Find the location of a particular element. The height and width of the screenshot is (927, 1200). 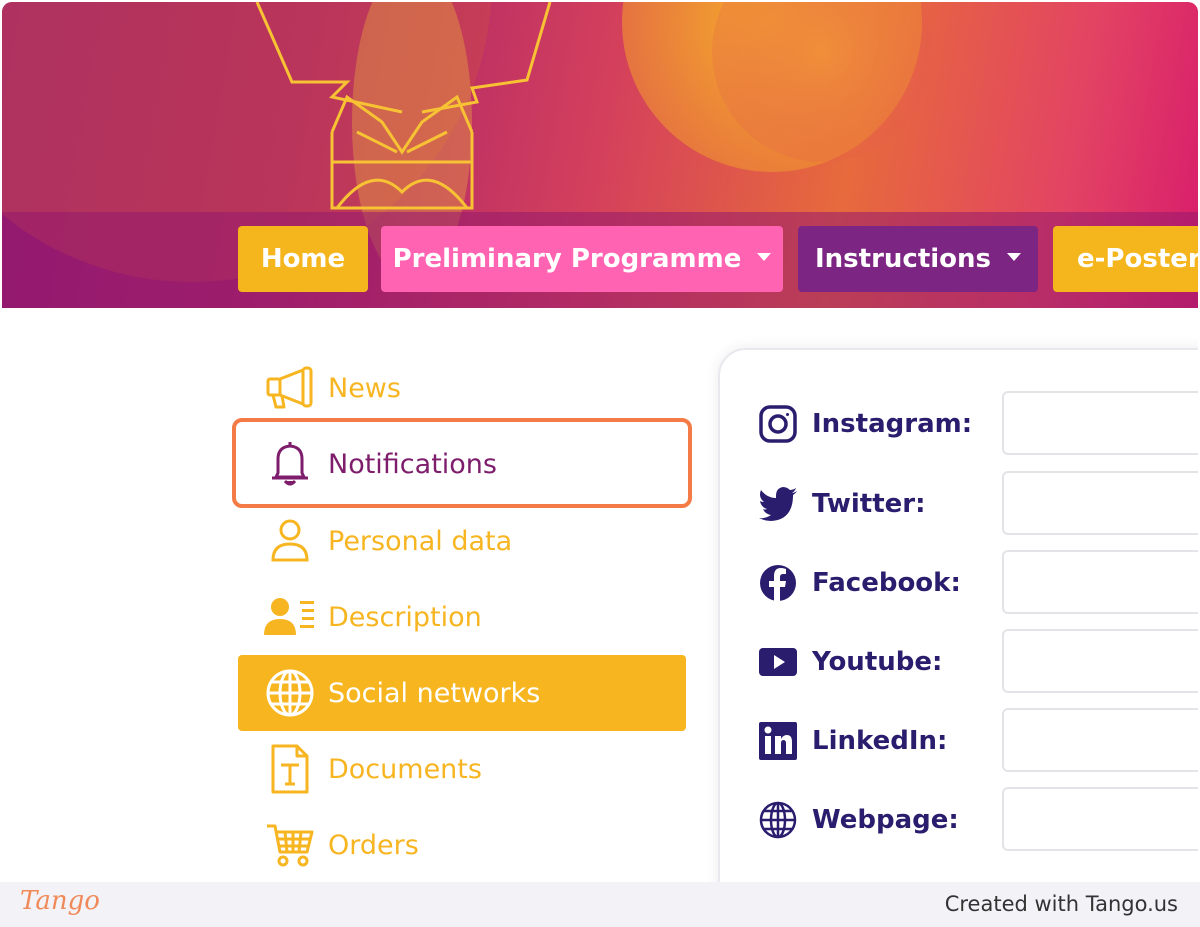

sidebar-item-social-networks: Social networks is located at coordinates (462, 693).